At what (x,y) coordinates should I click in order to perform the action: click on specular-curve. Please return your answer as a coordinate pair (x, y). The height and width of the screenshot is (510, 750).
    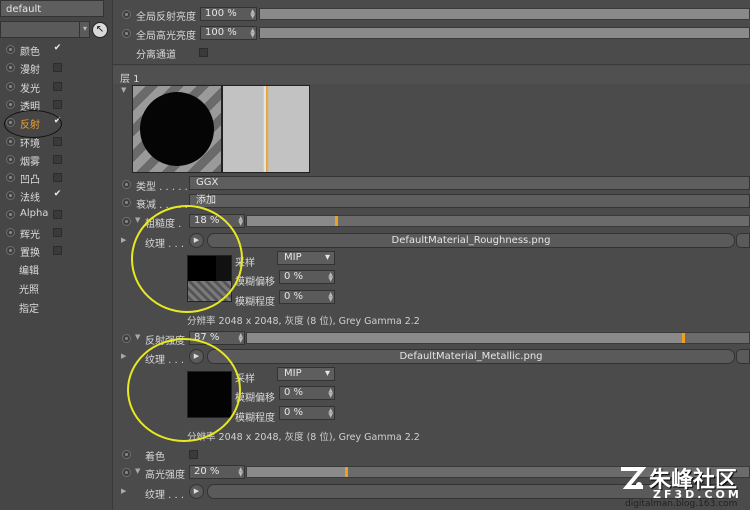
    Looking at the image, I should click on (266, 129).